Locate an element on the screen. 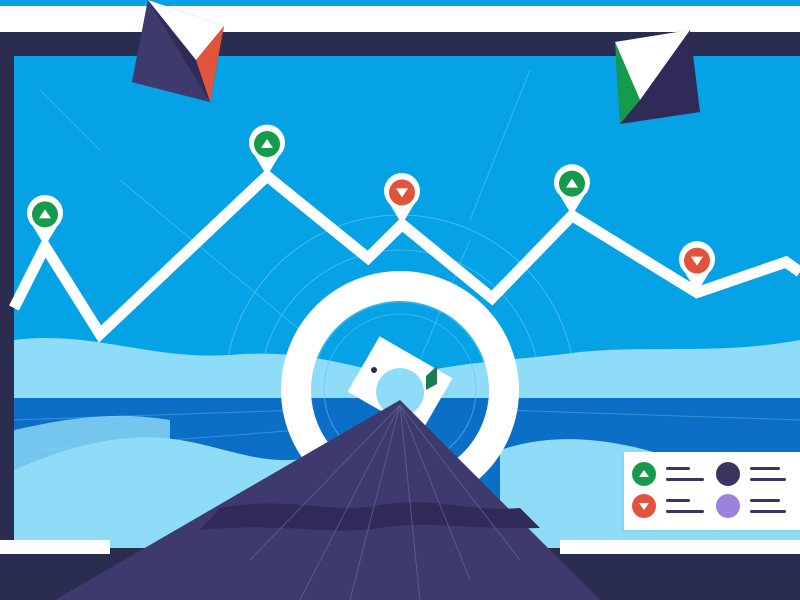 The image size is (800, 600). top-sky-strip is located at coordinates (400, 3).